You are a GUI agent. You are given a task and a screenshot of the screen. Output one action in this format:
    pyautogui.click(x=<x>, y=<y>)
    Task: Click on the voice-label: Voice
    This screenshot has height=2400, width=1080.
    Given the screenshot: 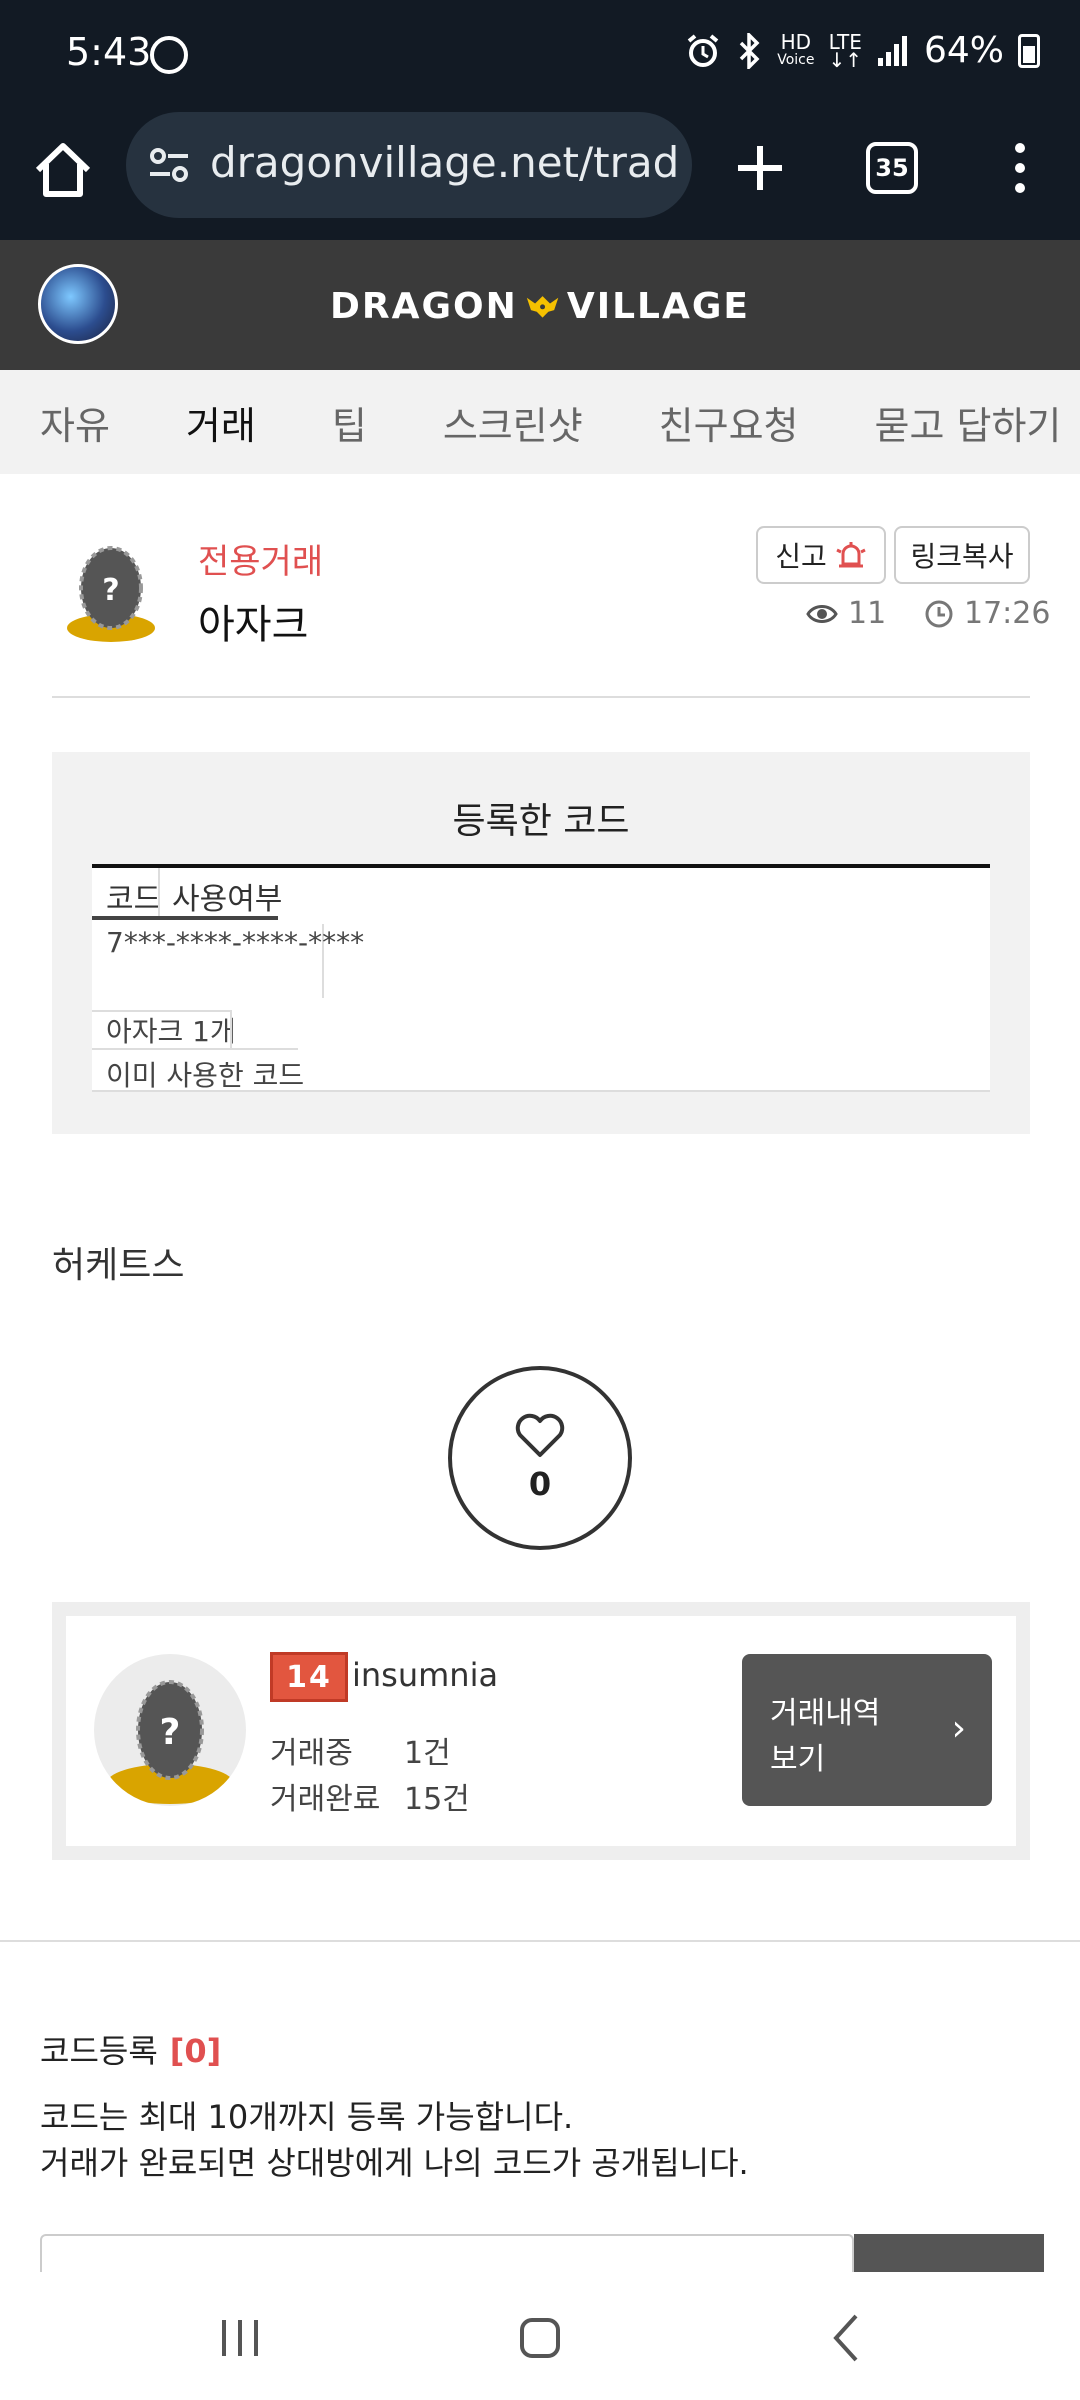 What is the action you would take?
    pyautogui.click(x=796, y=59)
    